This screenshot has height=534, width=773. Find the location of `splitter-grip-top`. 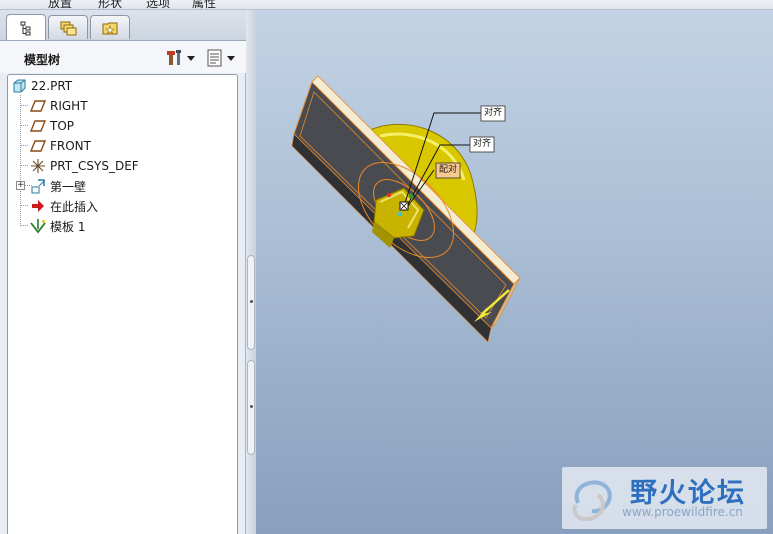

splitter-grip-top is located at coordinates (251, 302).